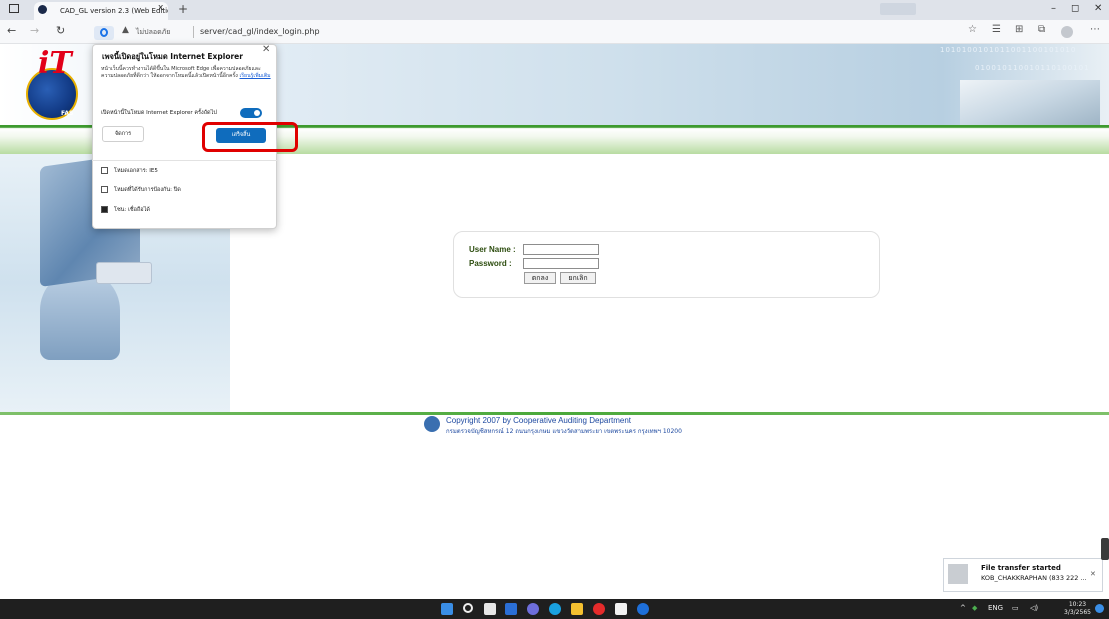  What do you see at coordinates (432, 424) in the screenshot?
I see `department-crest-icon` at bounding box center [432, 424].